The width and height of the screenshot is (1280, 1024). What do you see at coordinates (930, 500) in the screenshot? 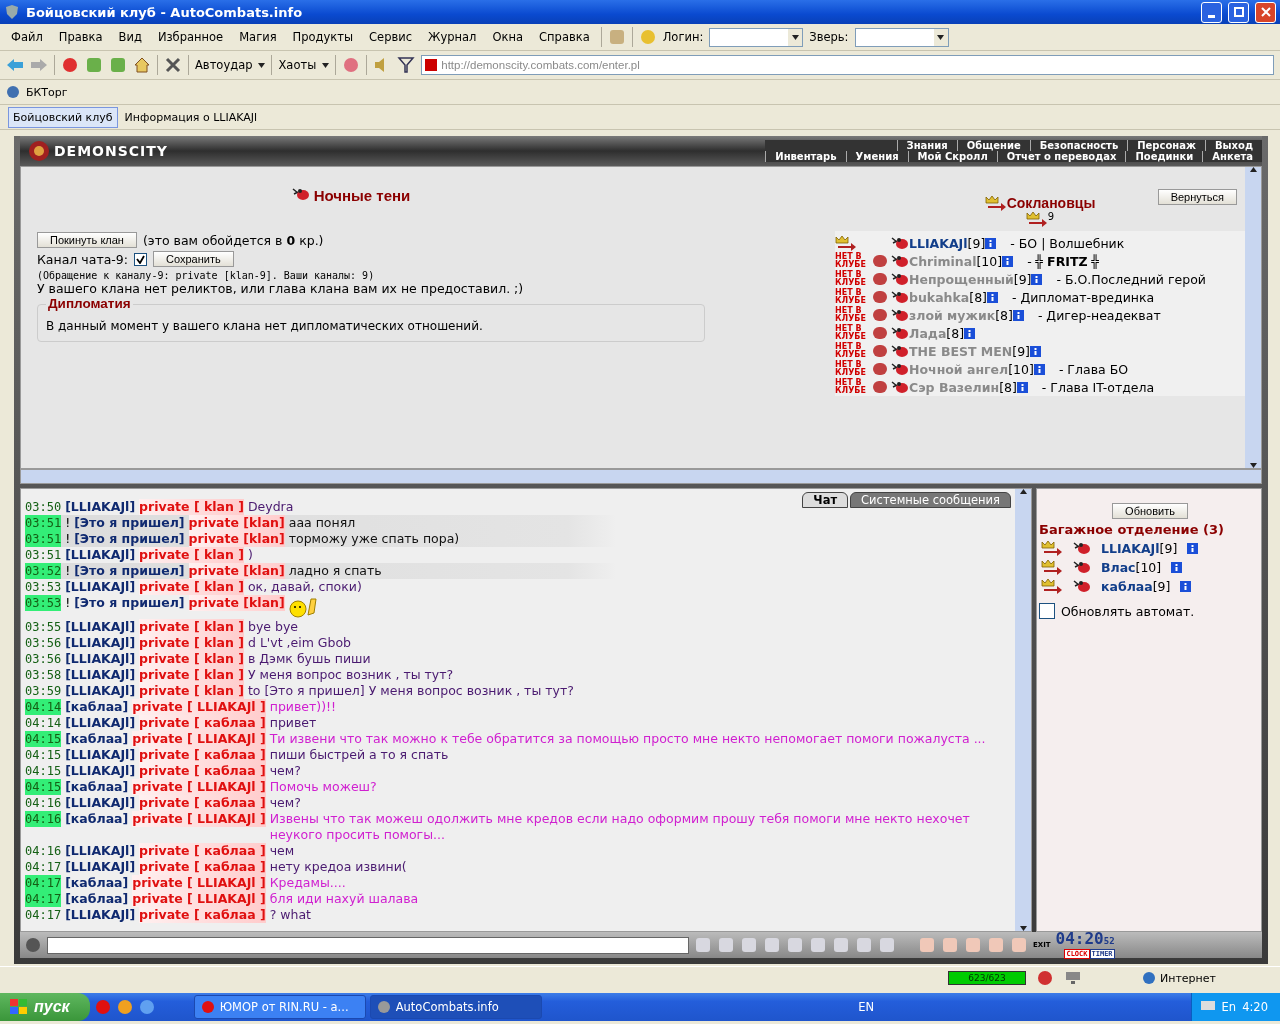
I see `chat-tab: Системные сообщения` at bounding box center [930, 500].